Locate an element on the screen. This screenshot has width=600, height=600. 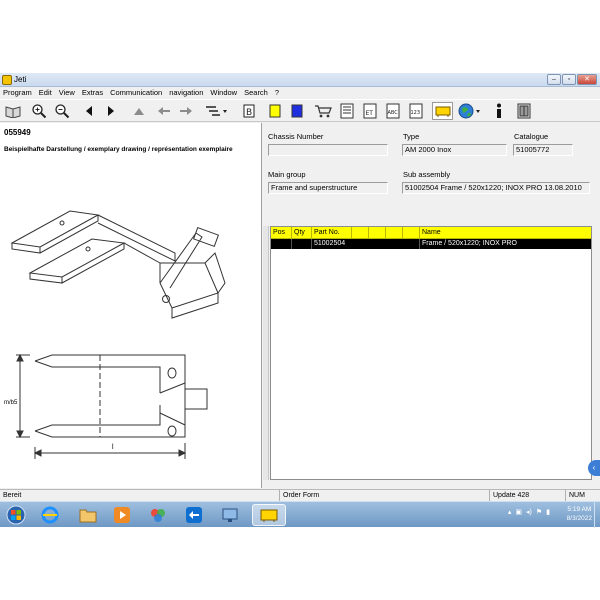
zoom-in-icon is located at coordinates (39, 111).